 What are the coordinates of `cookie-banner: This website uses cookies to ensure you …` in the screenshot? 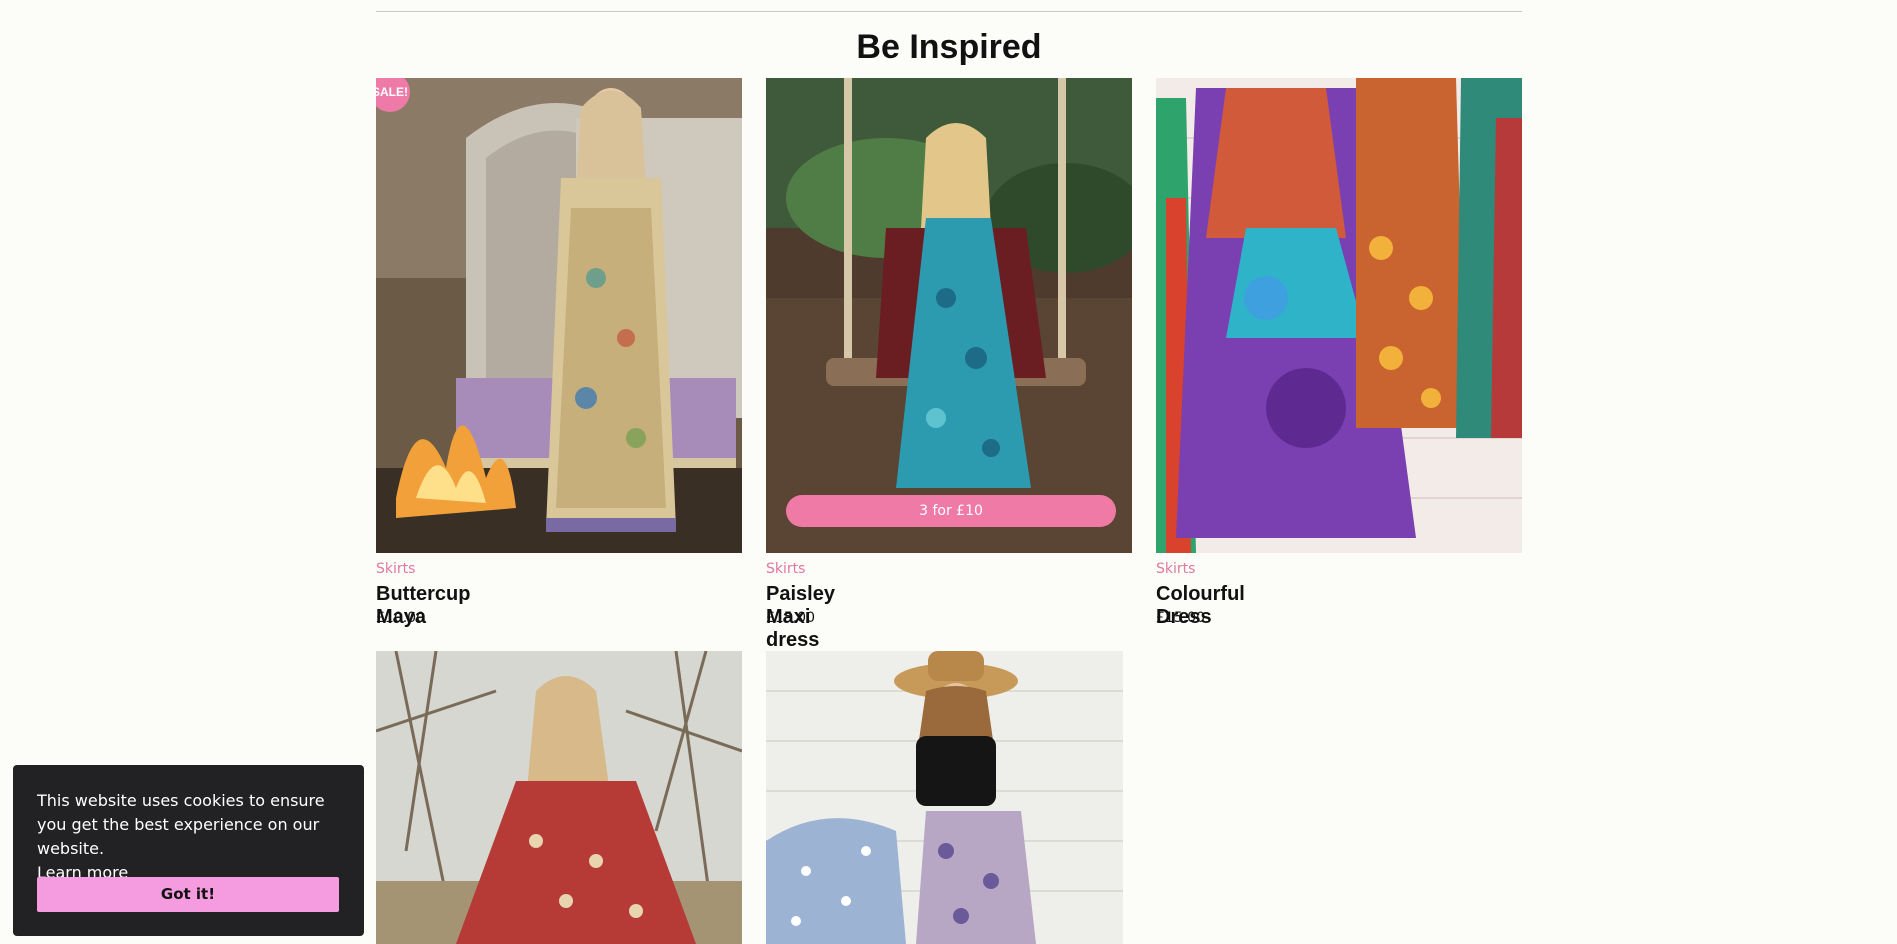 It's located at (188, 850).